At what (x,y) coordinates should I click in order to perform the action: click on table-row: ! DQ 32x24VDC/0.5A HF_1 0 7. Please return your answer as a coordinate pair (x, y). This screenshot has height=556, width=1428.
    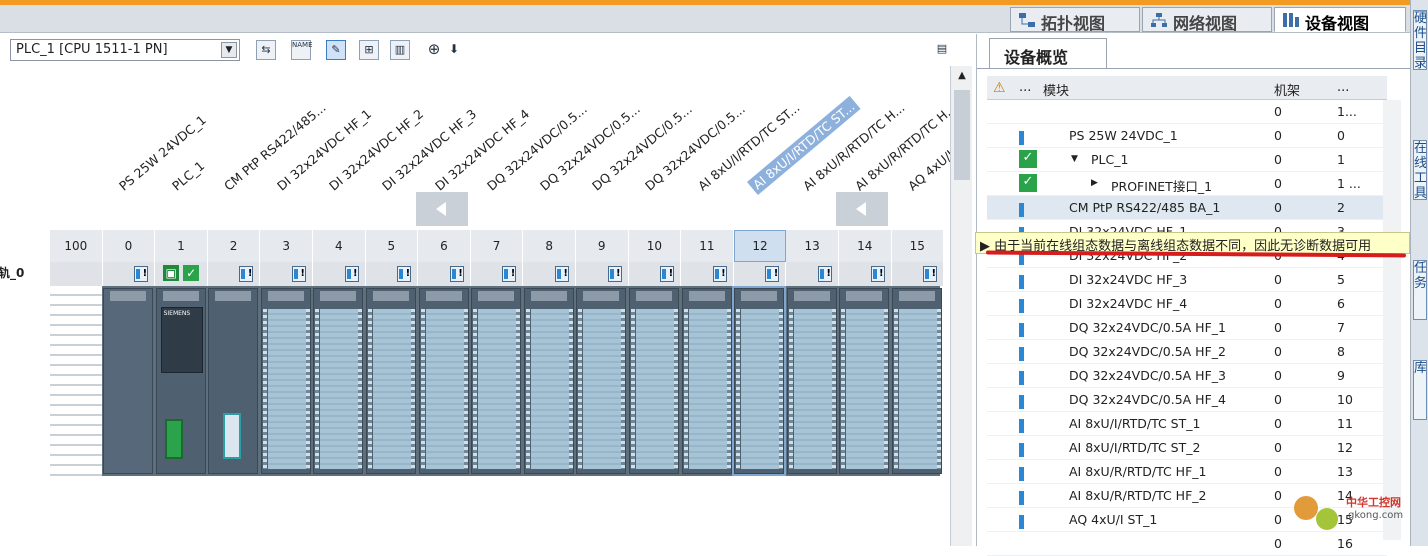
    Looking at the image, I should click on (1187, 328).